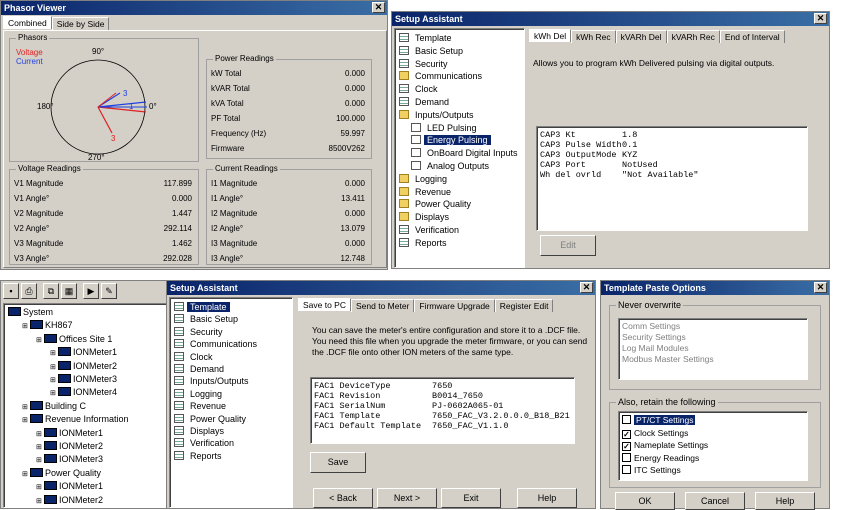  Describe the element at coordinates (713, 420) in the screenshot. I see `retain-option: PT/CT Settings` at that location.